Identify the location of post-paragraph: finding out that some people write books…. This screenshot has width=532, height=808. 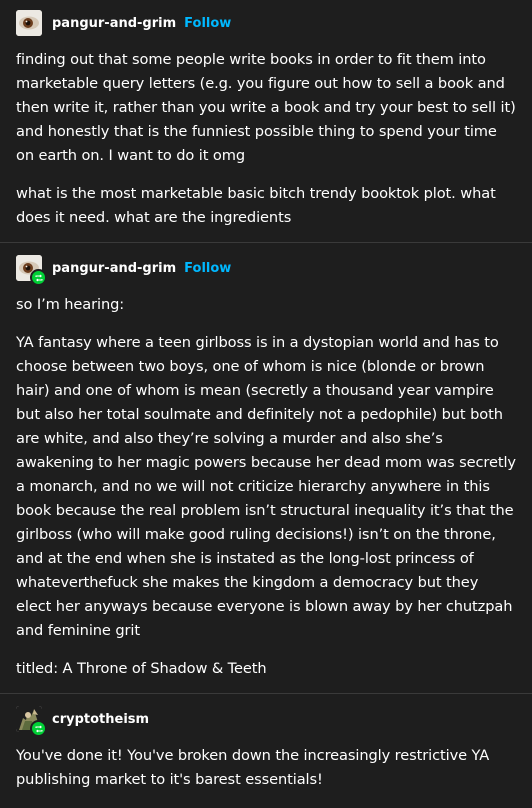
(266, 107).